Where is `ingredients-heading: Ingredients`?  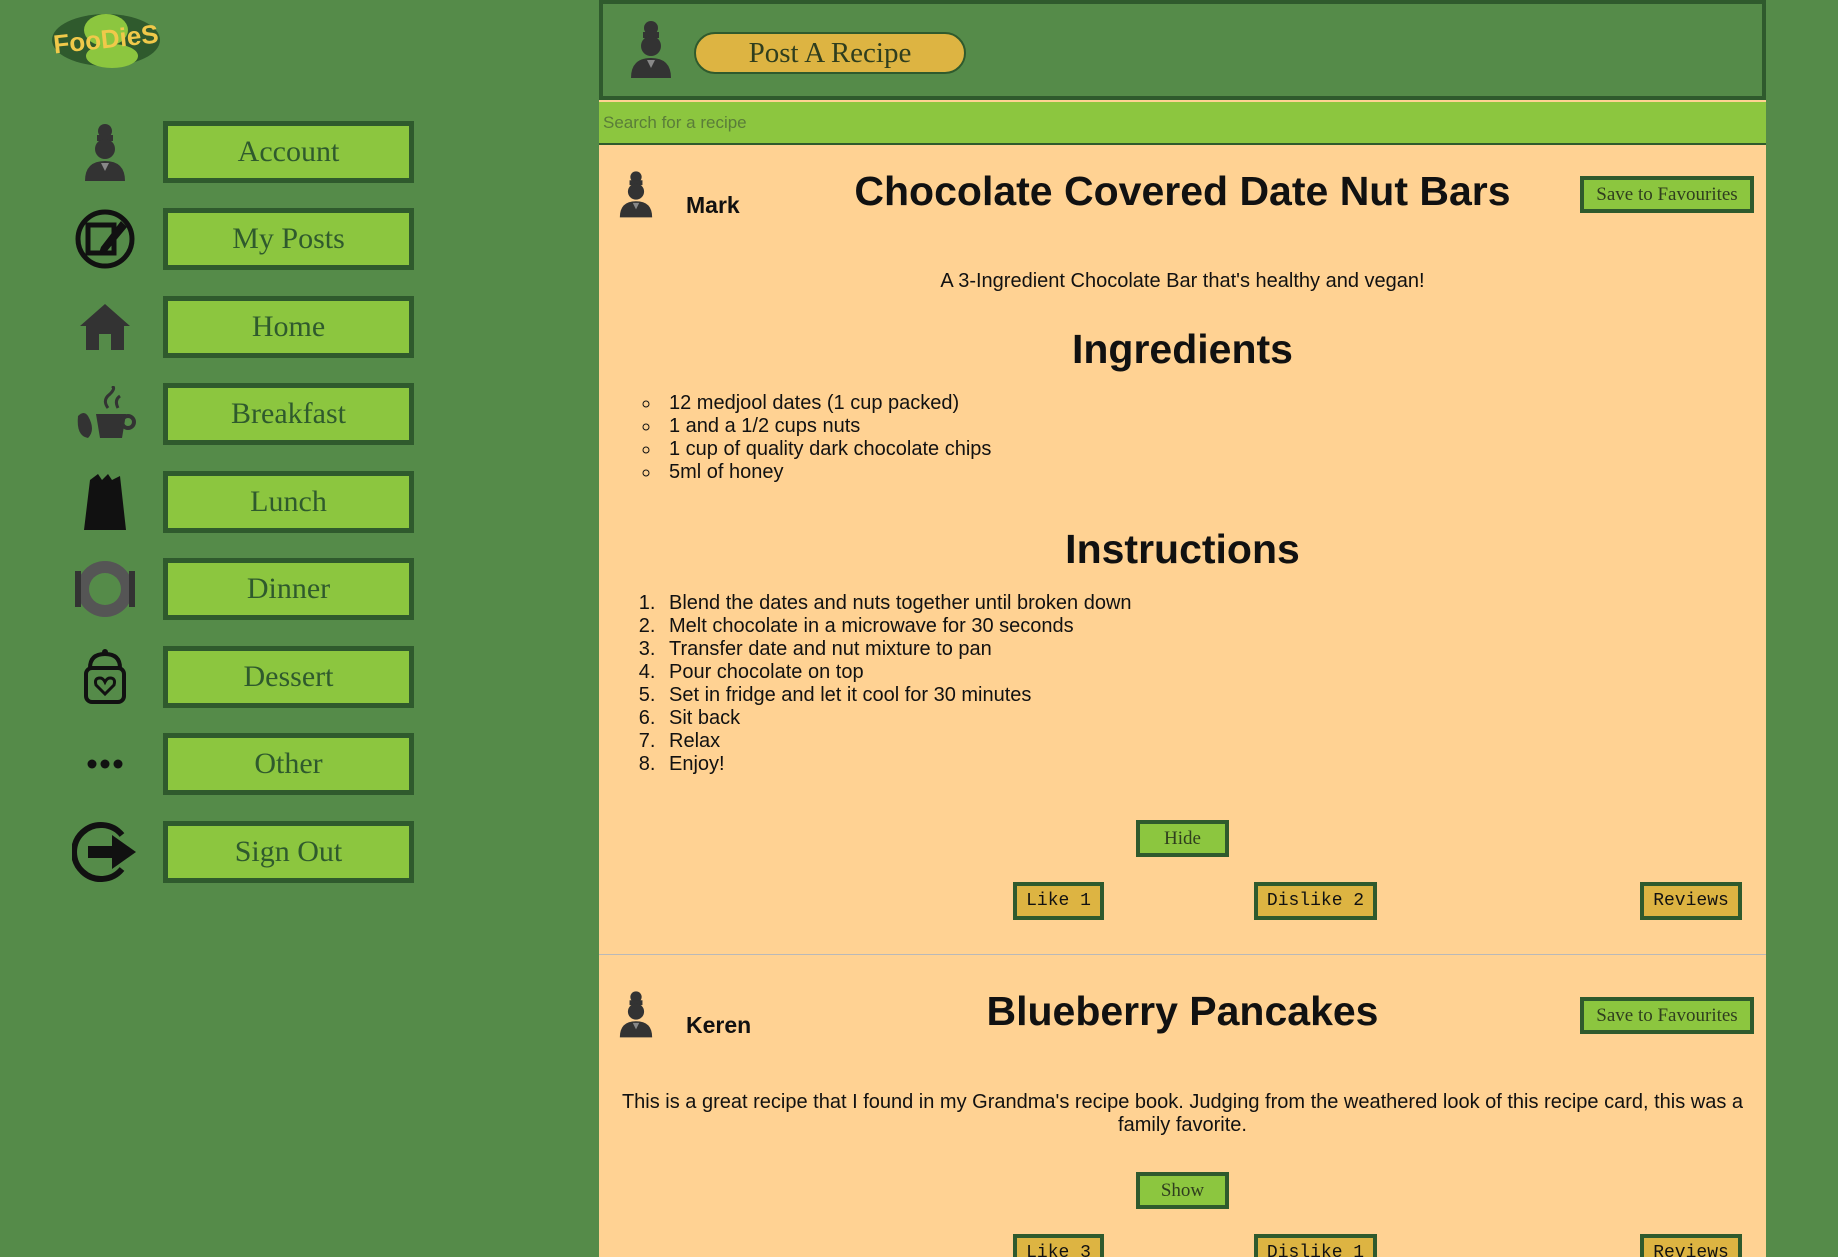
ingredients-heading: Ingredients is located at coordinates (1182, 349).